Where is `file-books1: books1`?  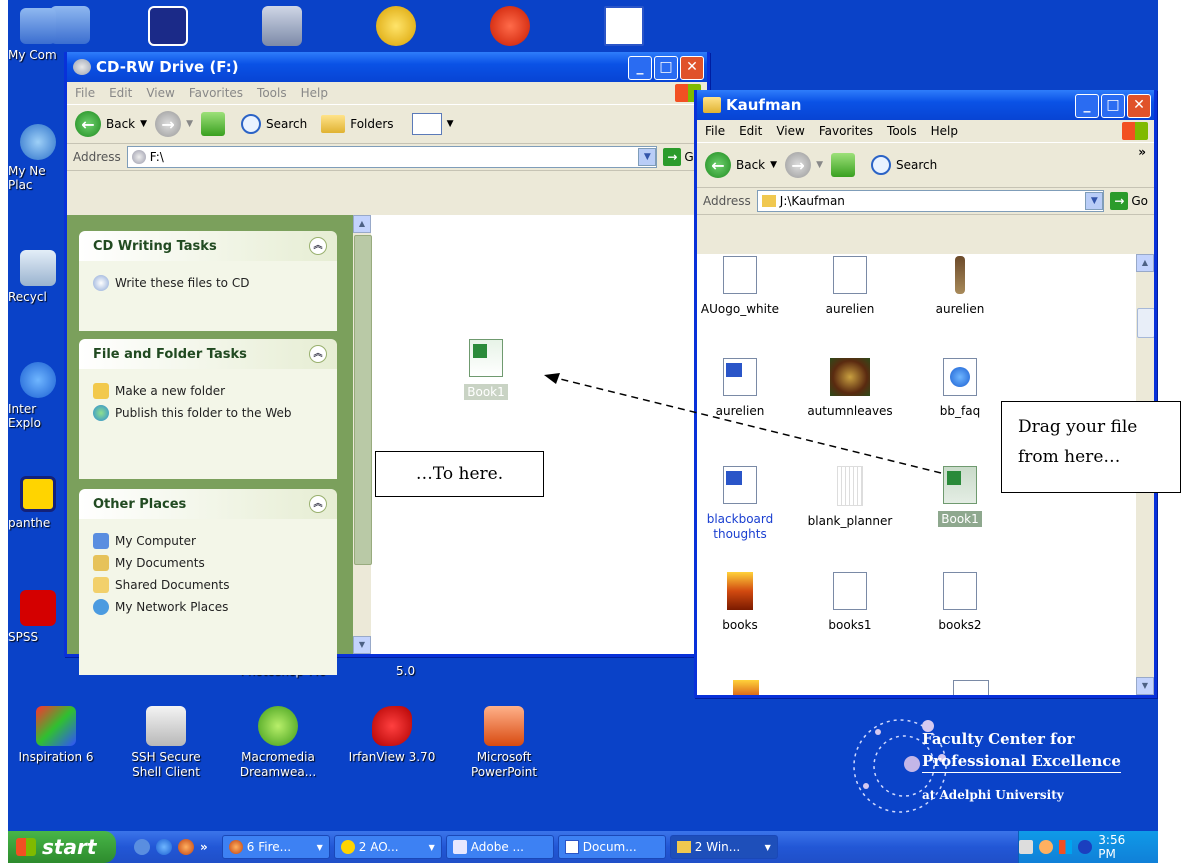 file-books1: books1 is located at coordinates (850, 602).